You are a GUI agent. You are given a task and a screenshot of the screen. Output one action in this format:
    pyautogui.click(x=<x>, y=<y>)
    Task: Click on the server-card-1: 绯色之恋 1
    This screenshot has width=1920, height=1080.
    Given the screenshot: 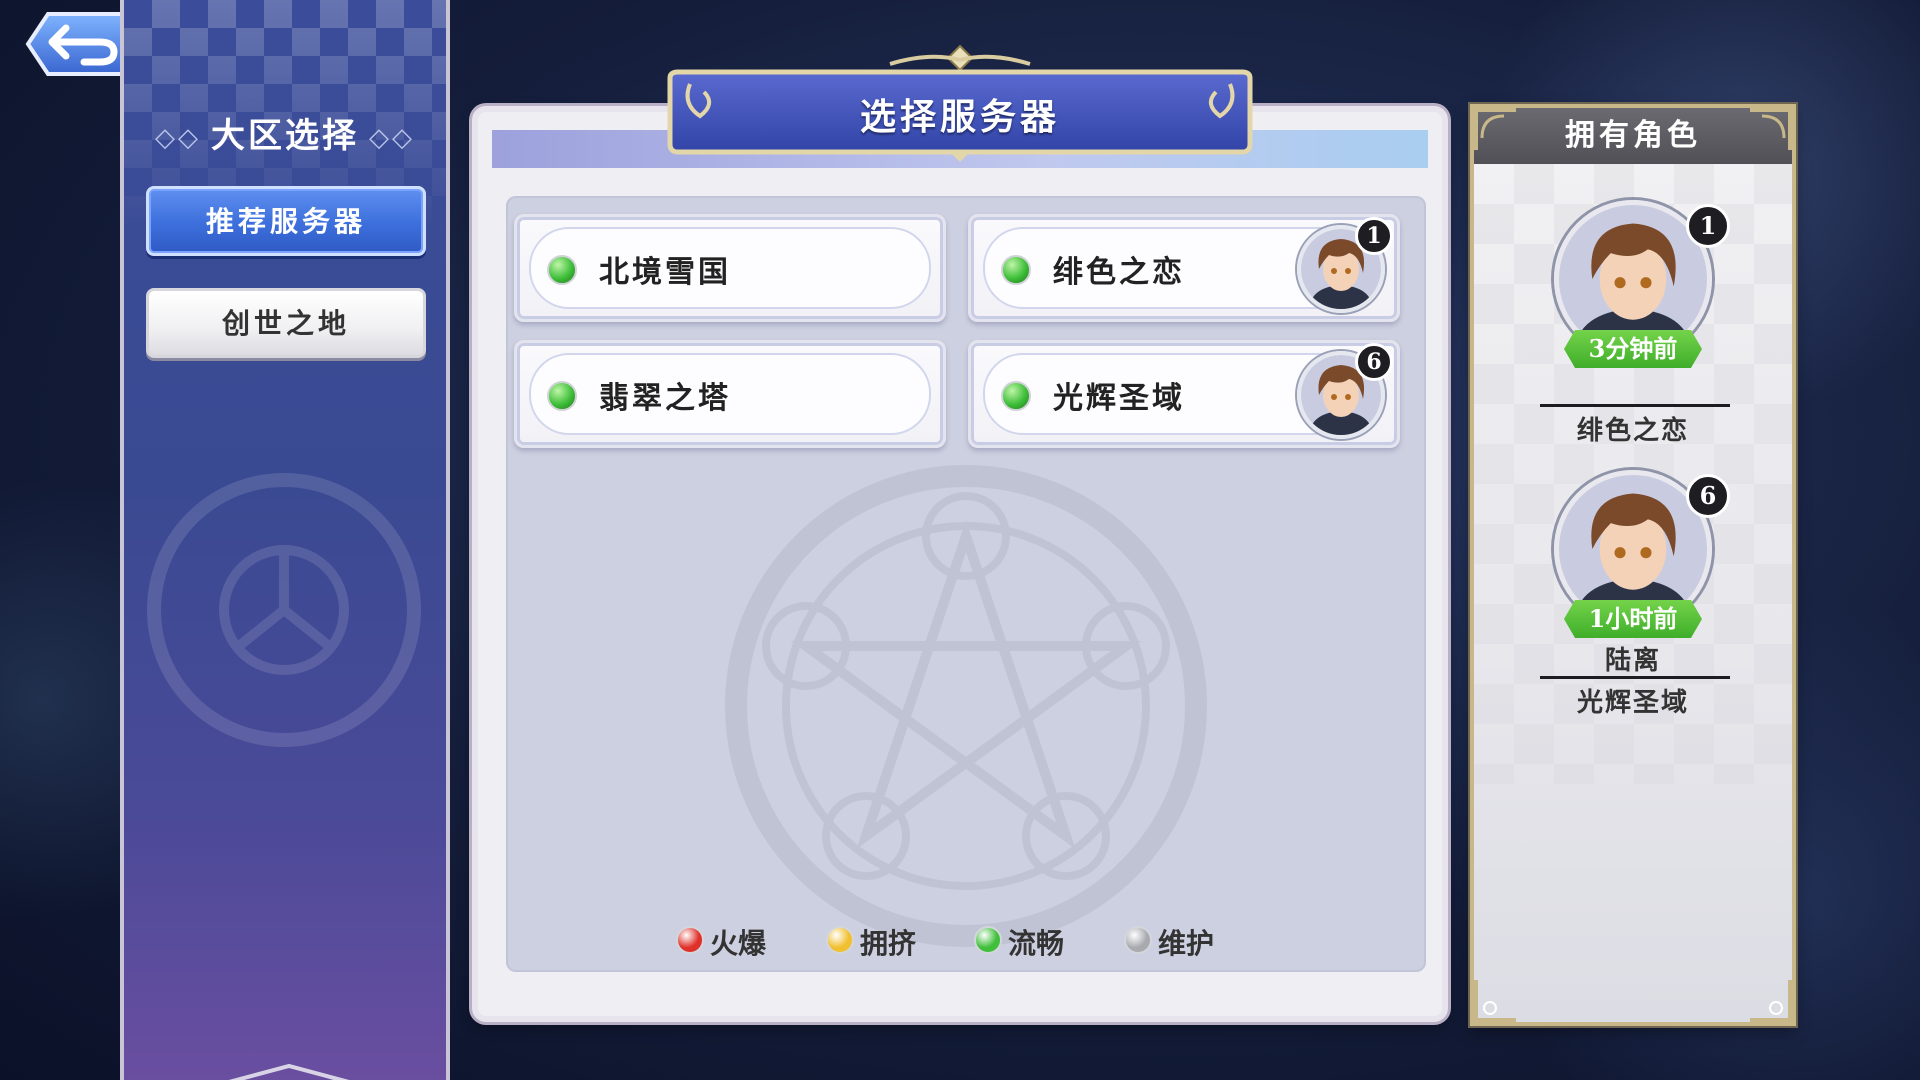 What is the action you would take?
    pyautogui.click(x=1184, y=268)
    